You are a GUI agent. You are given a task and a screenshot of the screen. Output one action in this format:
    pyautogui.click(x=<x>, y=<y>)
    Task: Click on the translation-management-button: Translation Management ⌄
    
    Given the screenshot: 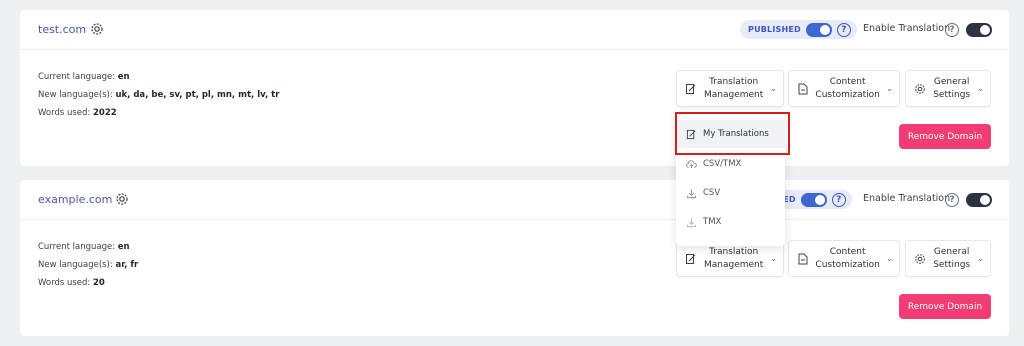 What is the action you would take?
    pyautogui.click(x=730, y=88)
    